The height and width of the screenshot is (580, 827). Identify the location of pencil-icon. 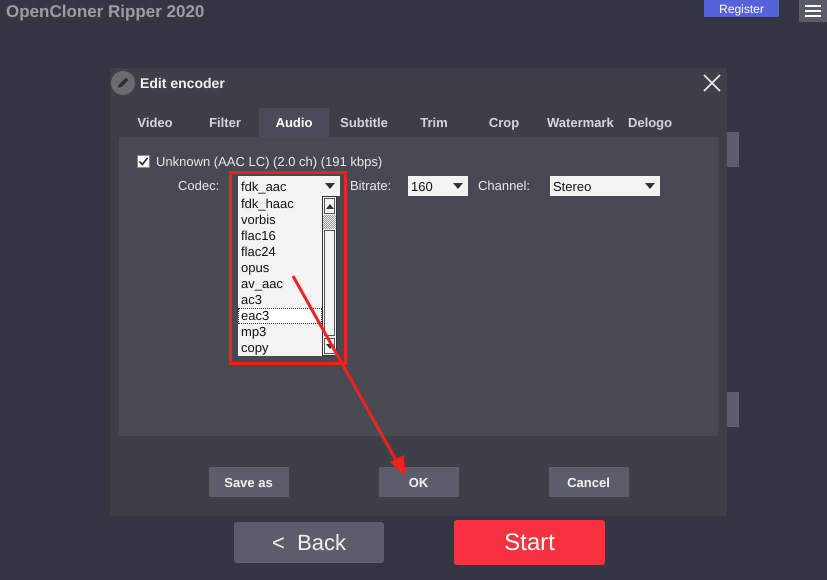
(123, 83).